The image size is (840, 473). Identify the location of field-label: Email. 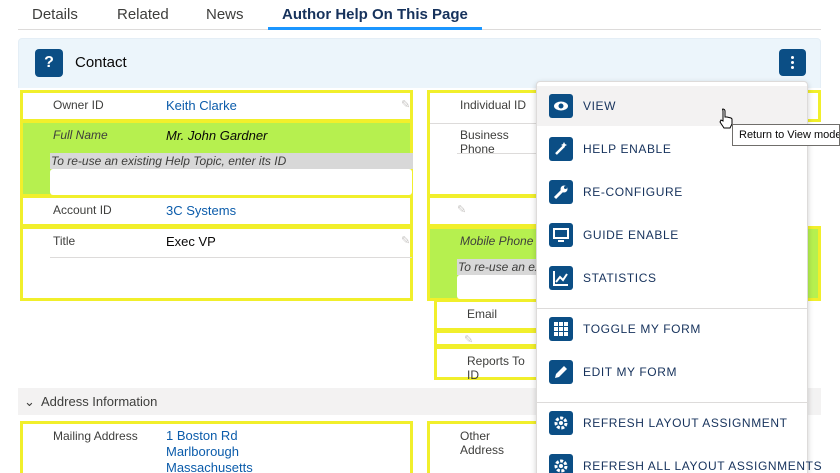
(482, 314).